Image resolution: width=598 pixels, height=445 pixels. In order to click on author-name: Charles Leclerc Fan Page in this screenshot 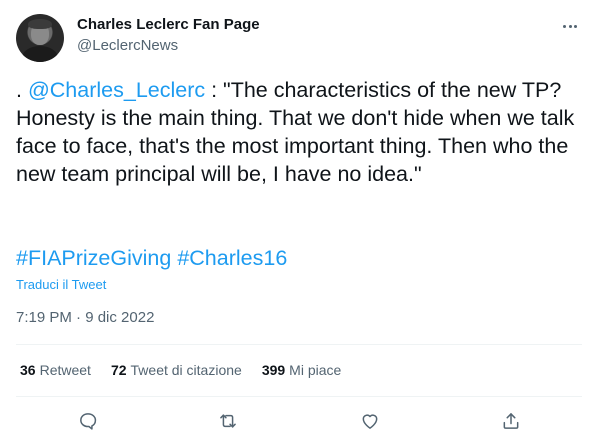, I will do `click(168, 24)`.